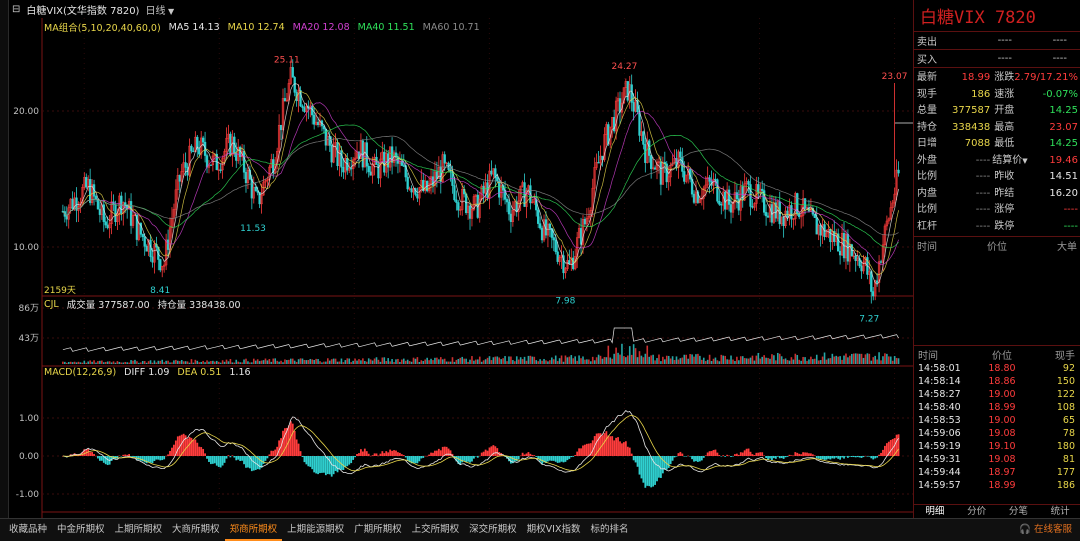 This screenshot has height=541, width=1080. Describe the element at coordinates (977, 511) in the screenshot. I see `tab-price-distribution: 分价` at that location.